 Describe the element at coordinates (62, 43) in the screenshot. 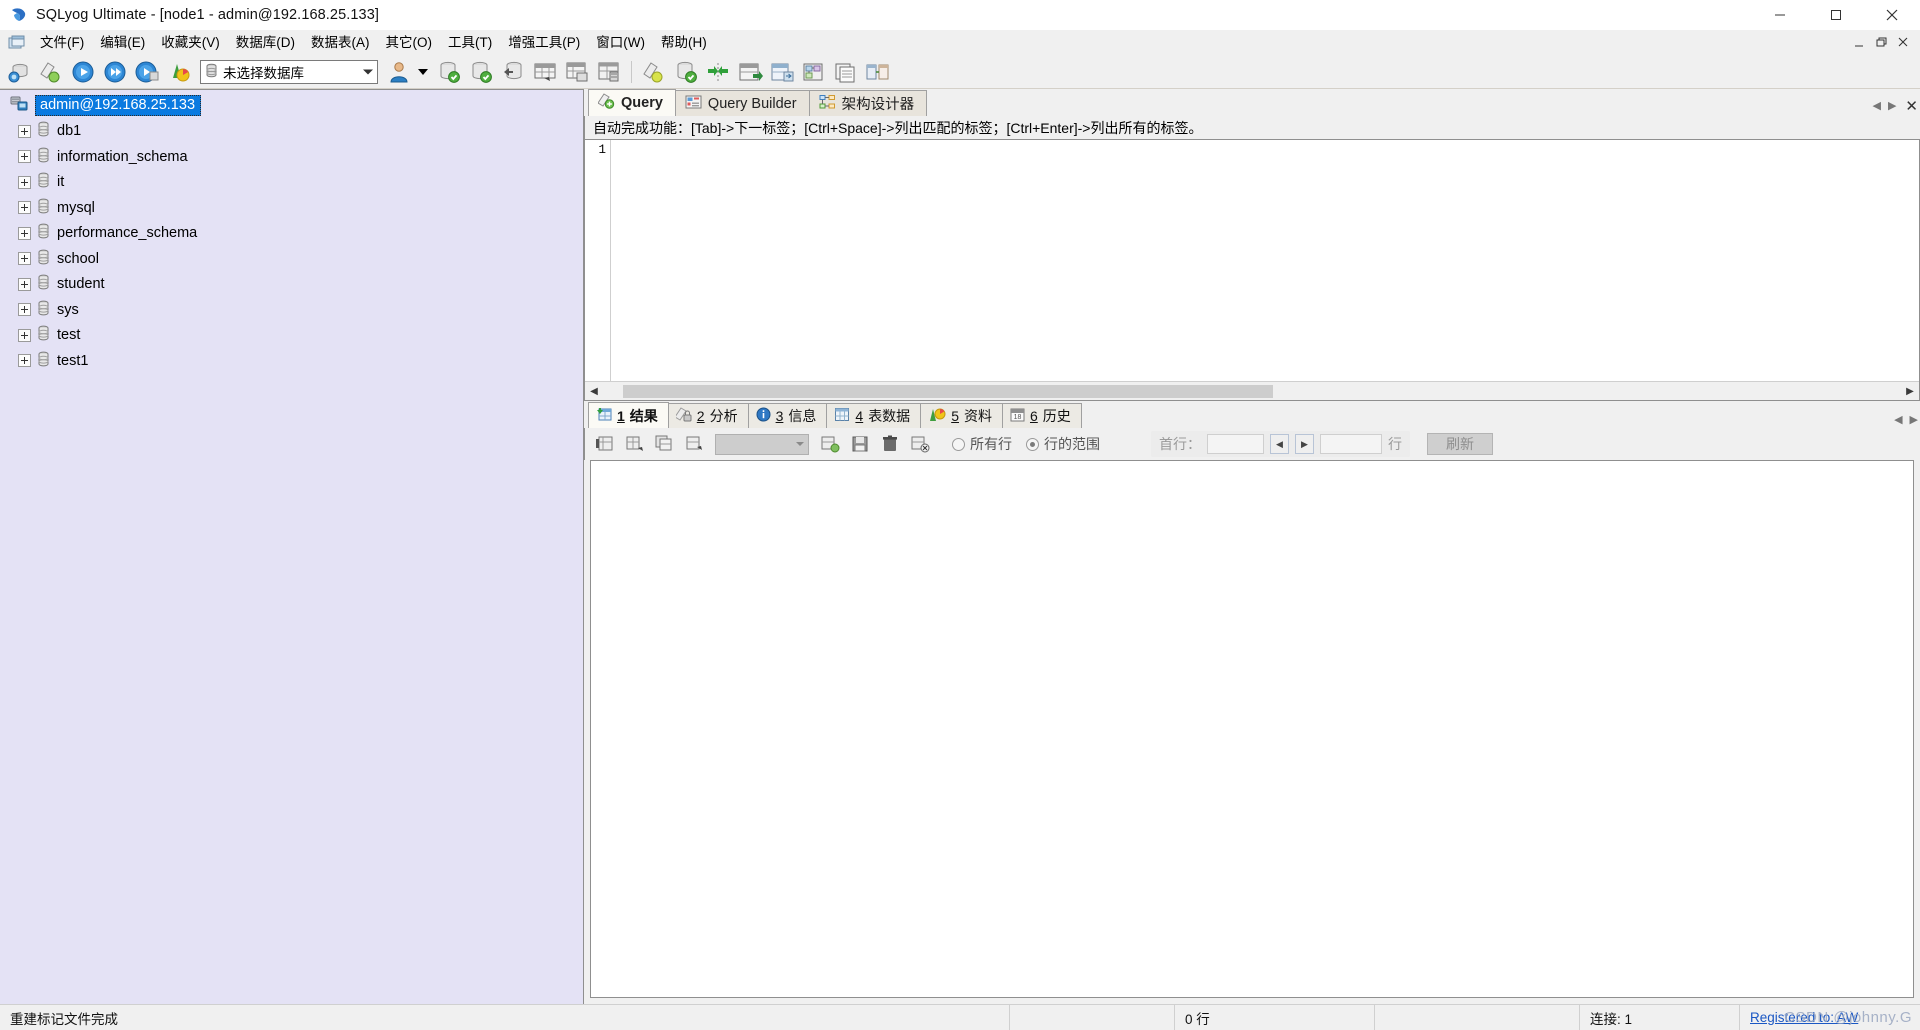

I see `menu-file: 文件(F)` at that location.